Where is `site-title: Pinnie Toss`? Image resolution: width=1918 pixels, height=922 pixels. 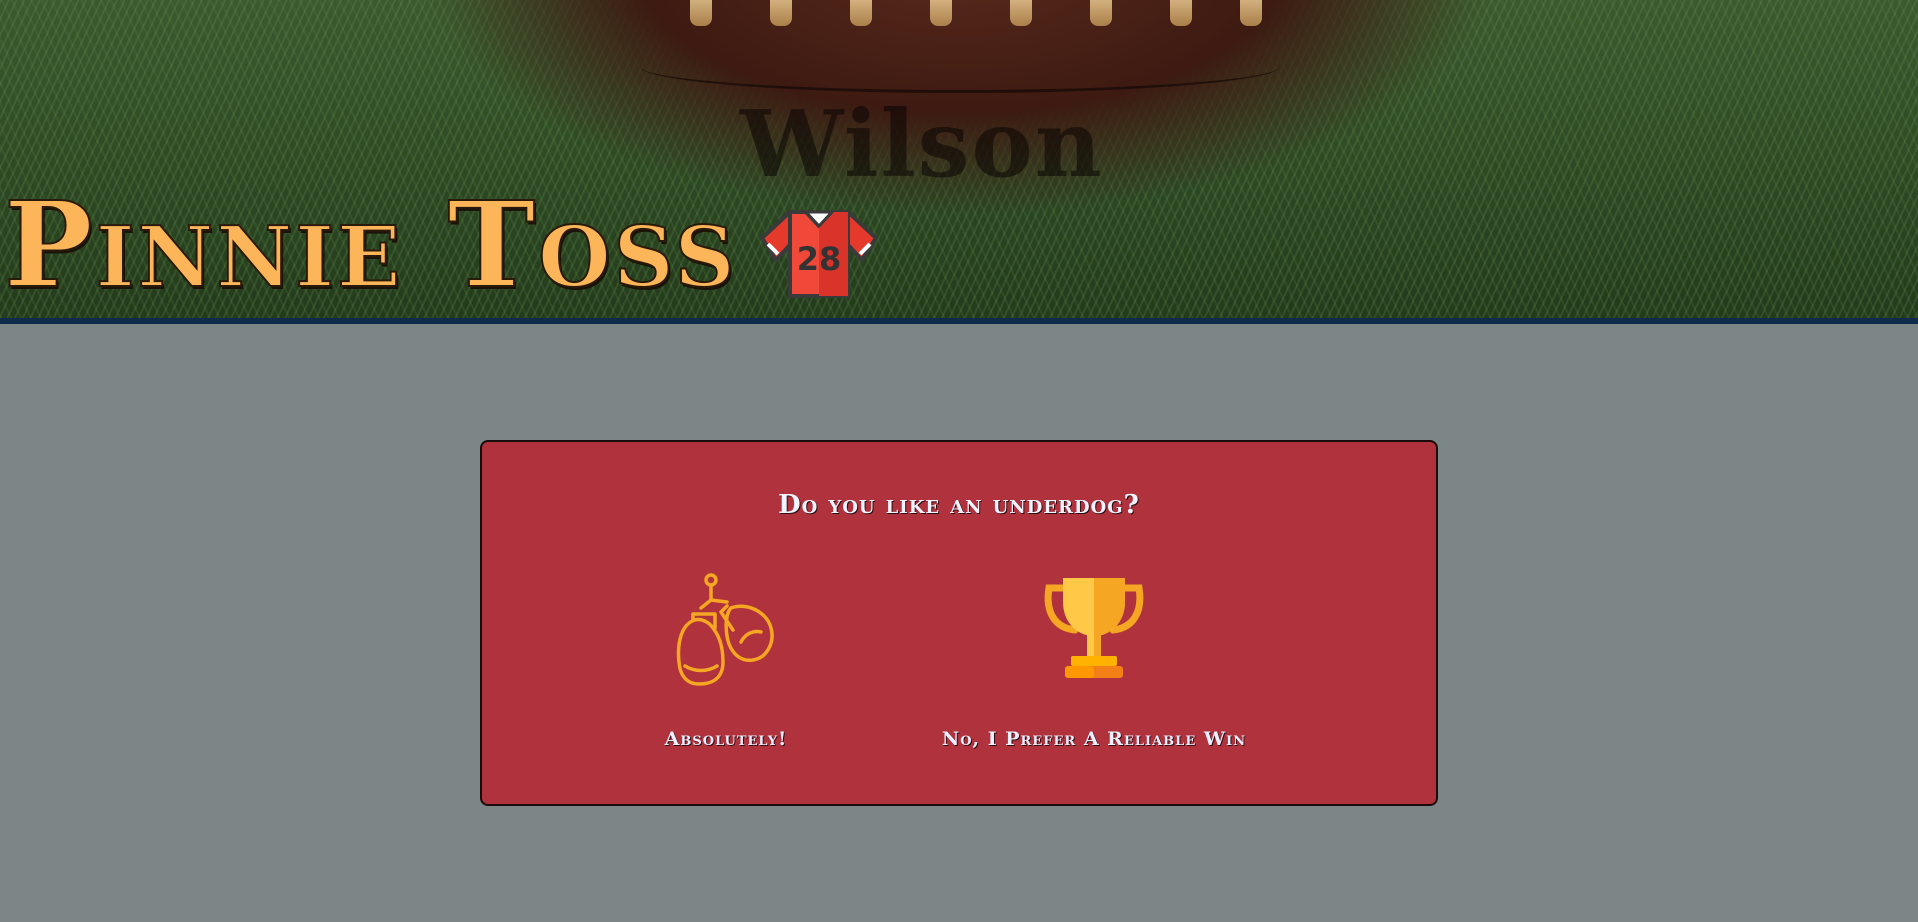 site-title: Pinnie Toss is located at coordinates (370, 245).